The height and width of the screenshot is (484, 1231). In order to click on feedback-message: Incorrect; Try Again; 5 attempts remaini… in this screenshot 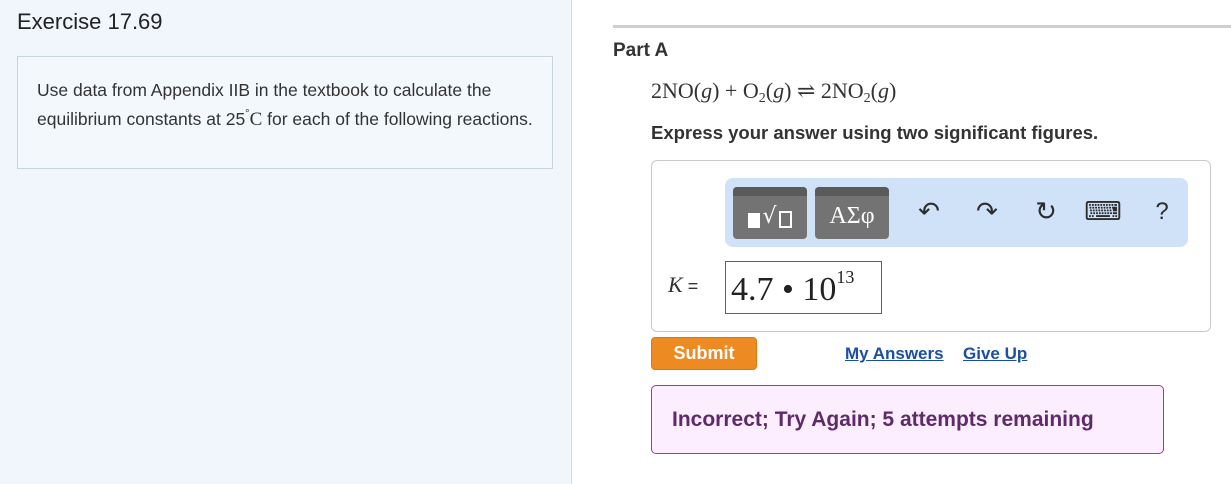, I will do `click(907, 419)`.